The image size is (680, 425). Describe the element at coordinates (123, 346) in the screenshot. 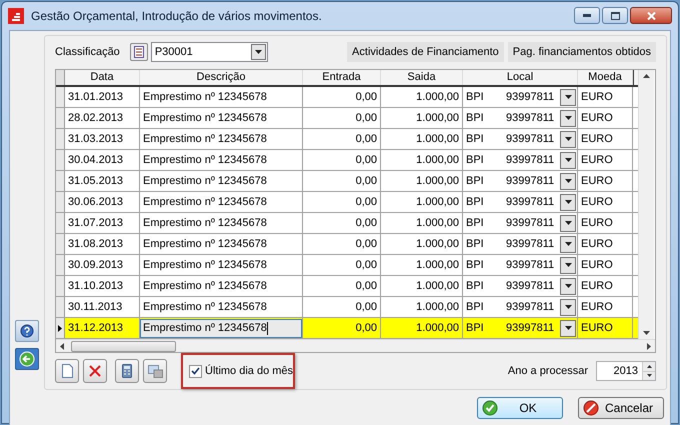

I see `scroll-thumb` at that location.